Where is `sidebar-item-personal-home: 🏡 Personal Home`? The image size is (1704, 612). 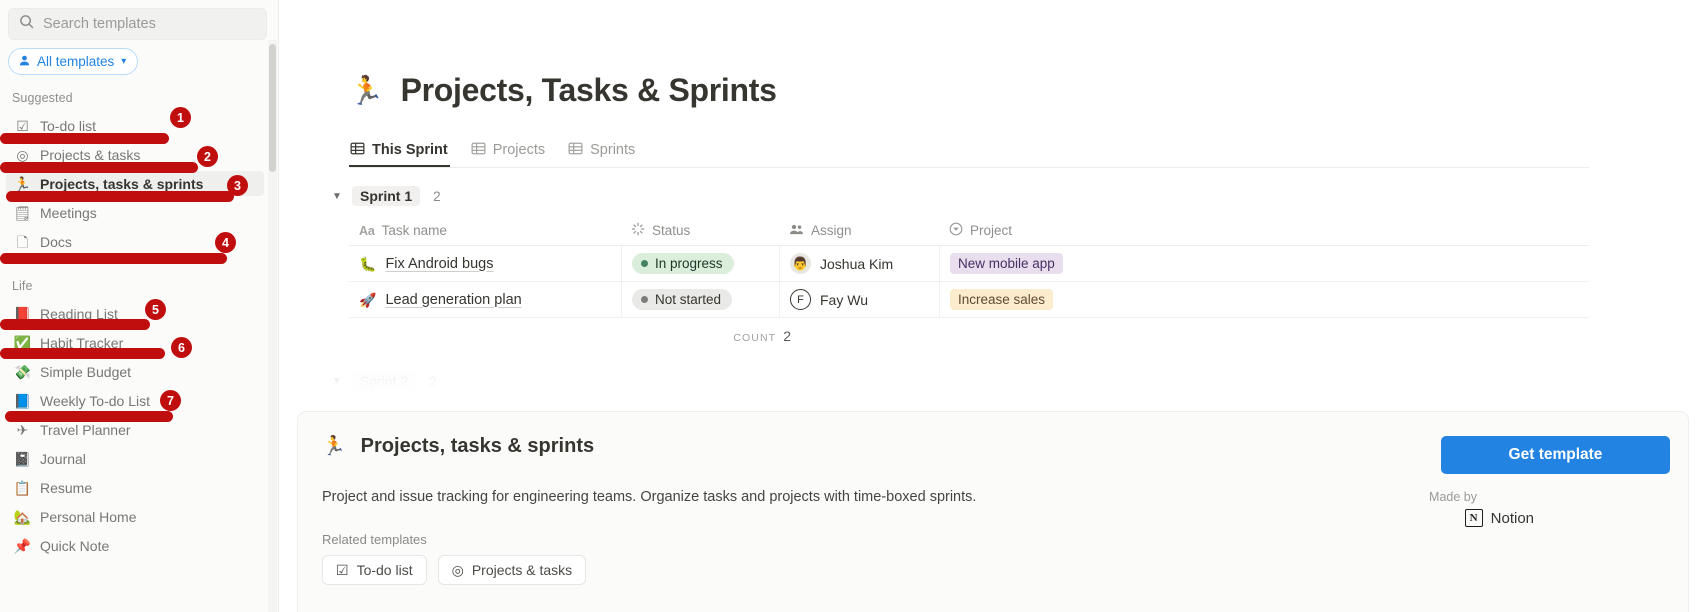 sidebar-item-personal-home: 🏡 Personal Home is located at coordinates (135, 516).